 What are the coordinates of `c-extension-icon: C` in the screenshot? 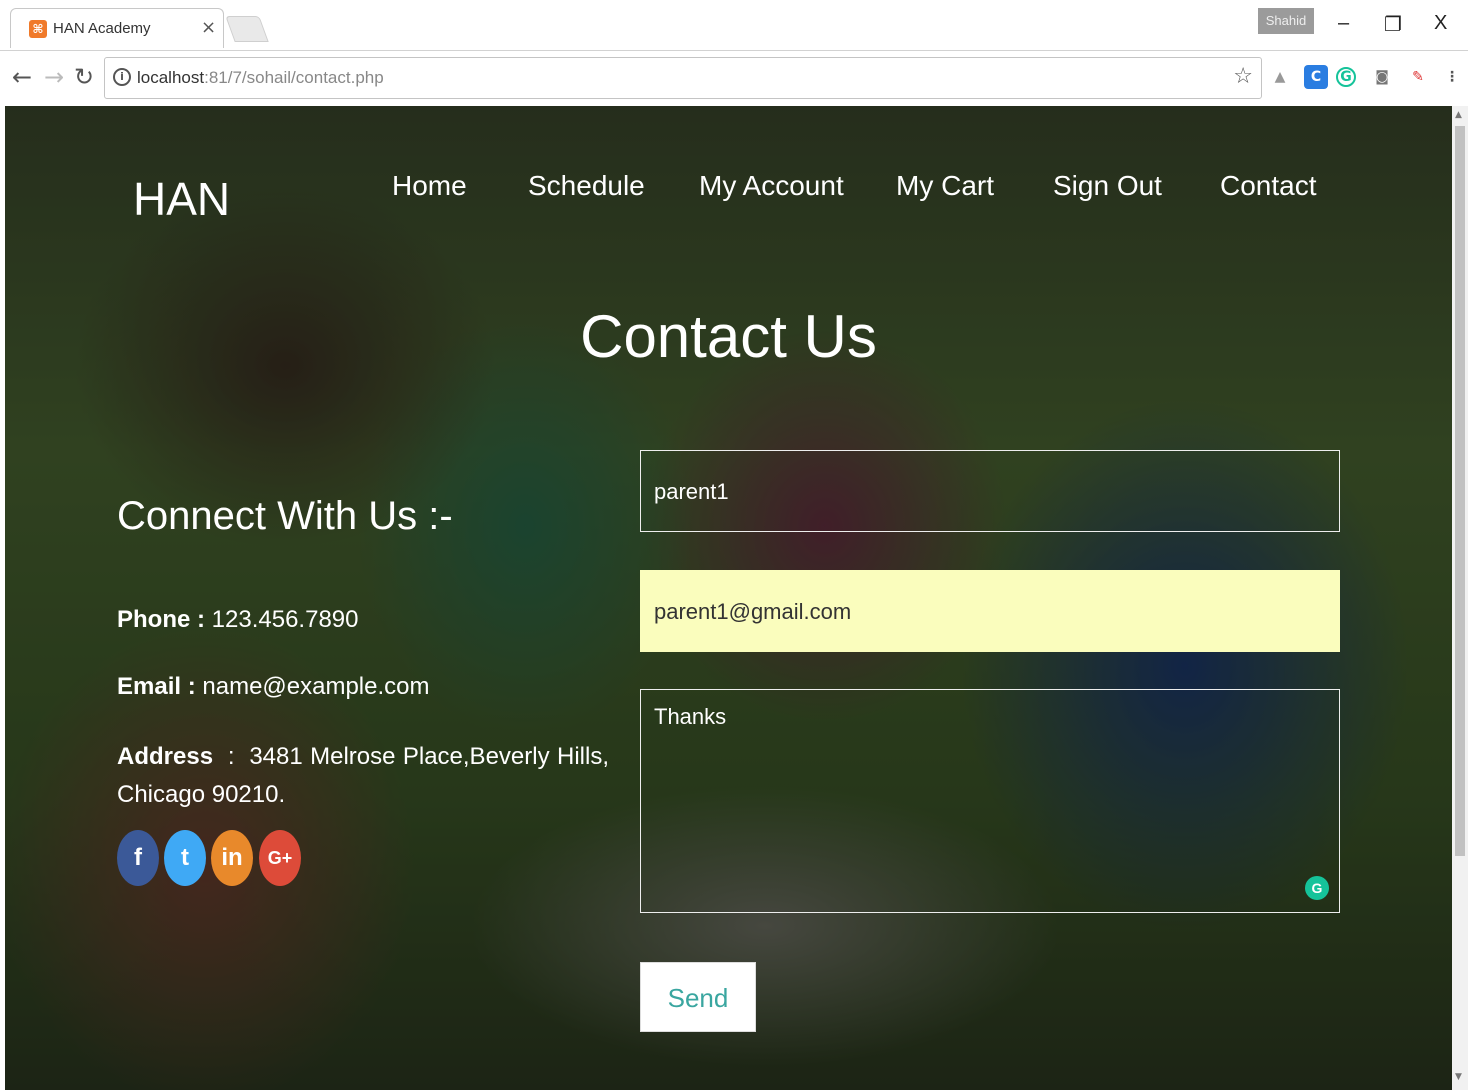 It's located at (1316, 77).